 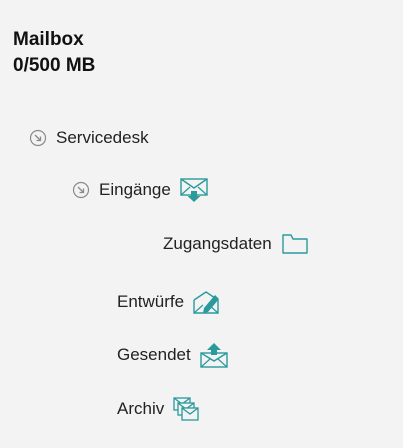 I want to click on tree-item-label: Entwürfe, so click(x=151, y=301).